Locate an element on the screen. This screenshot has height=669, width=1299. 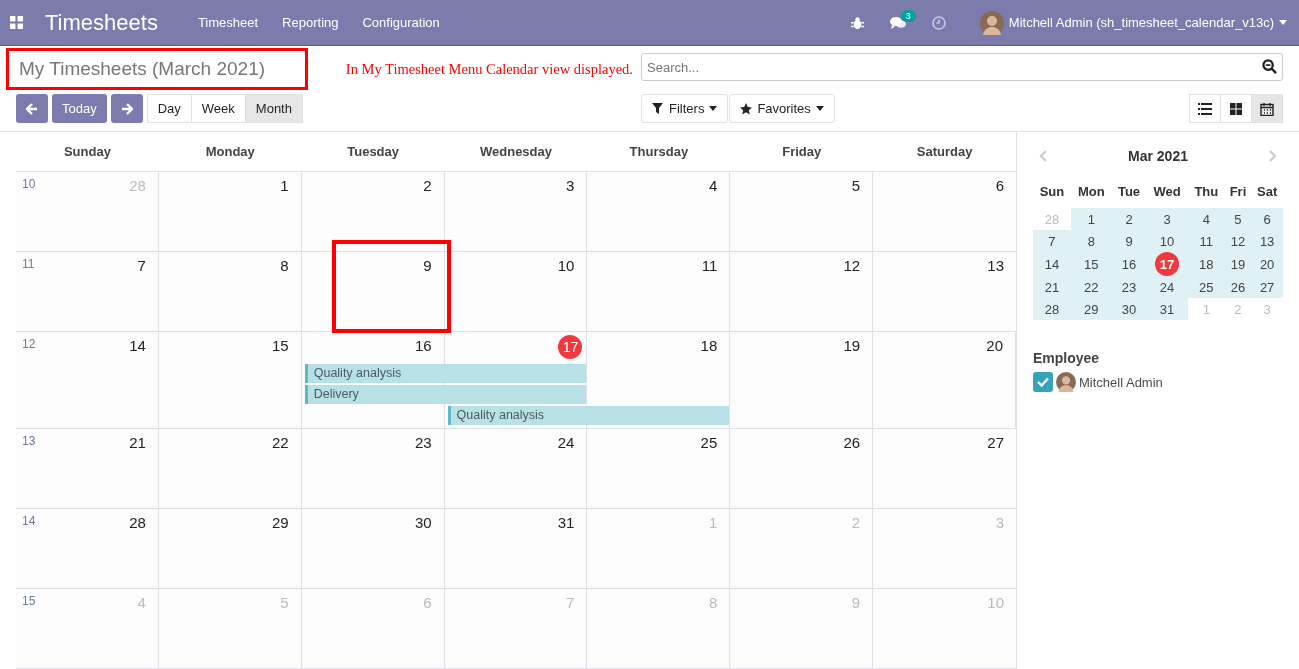
week-number: 10 is located at coordinates (29, 184).